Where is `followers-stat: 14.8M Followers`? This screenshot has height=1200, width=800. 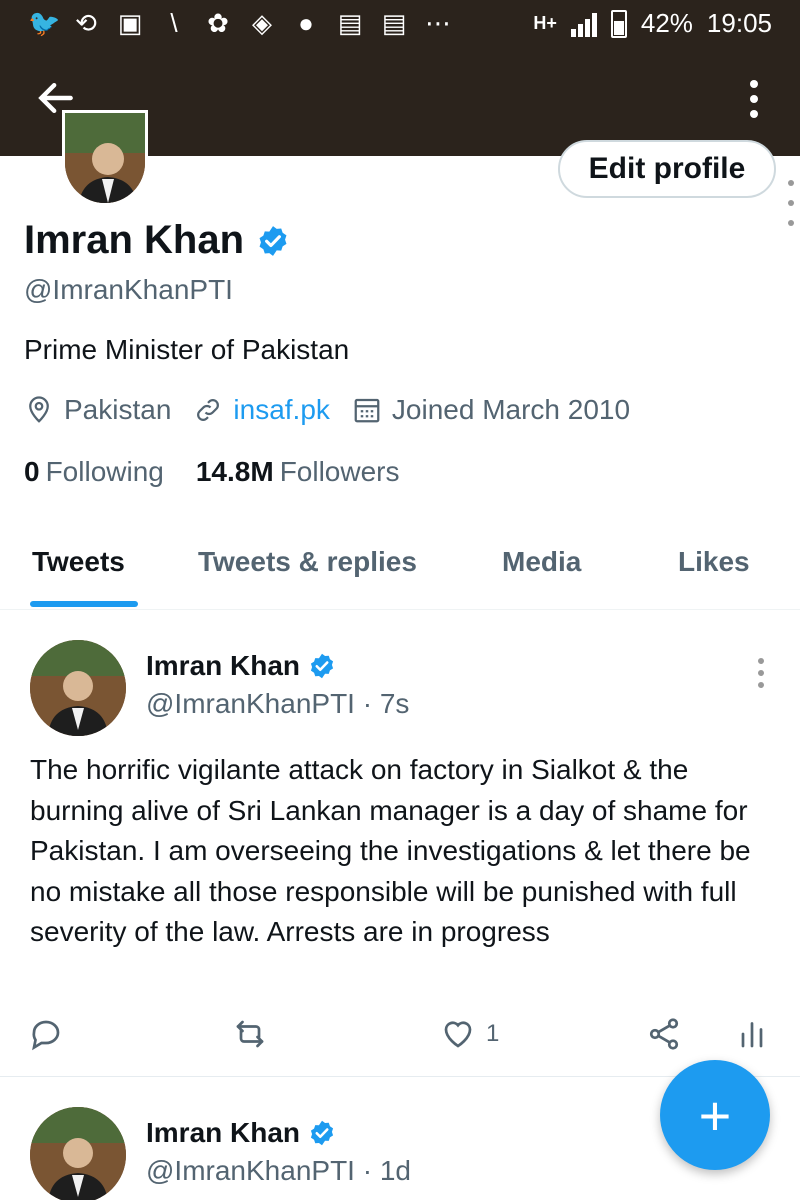
followers-stat: 14.8M Followers is located at coordinates (298, 472).